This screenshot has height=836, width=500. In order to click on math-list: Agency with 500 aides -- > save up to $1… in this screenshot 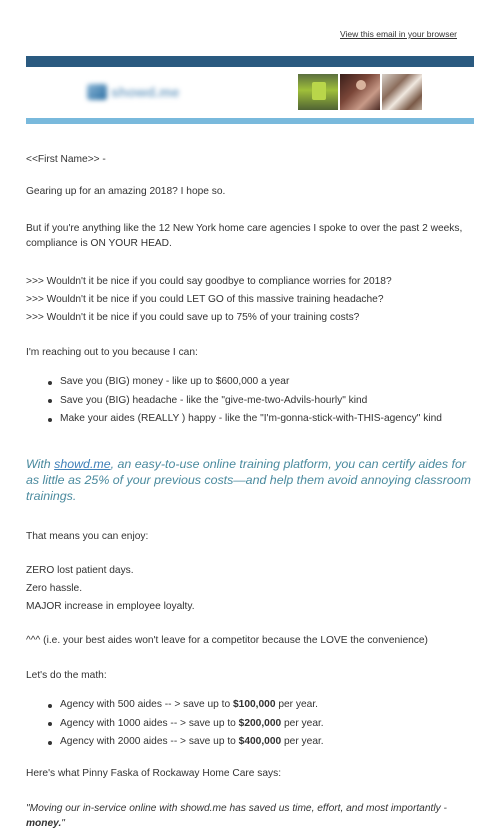, I will do `click(250, 724)`.